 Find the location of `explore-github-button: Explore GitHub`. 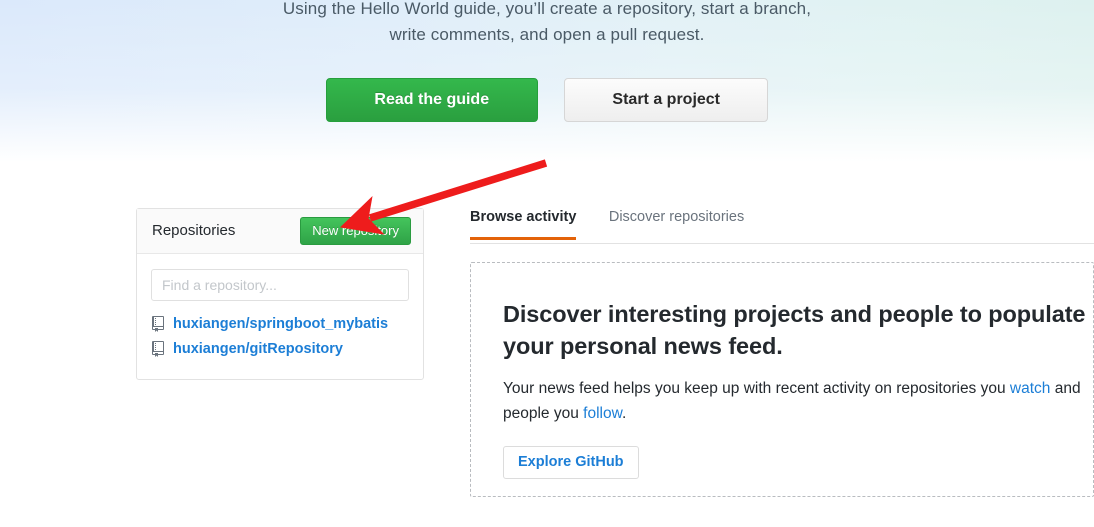

explore-github-button: Explore GitHub is located at coordinates (571, 462).